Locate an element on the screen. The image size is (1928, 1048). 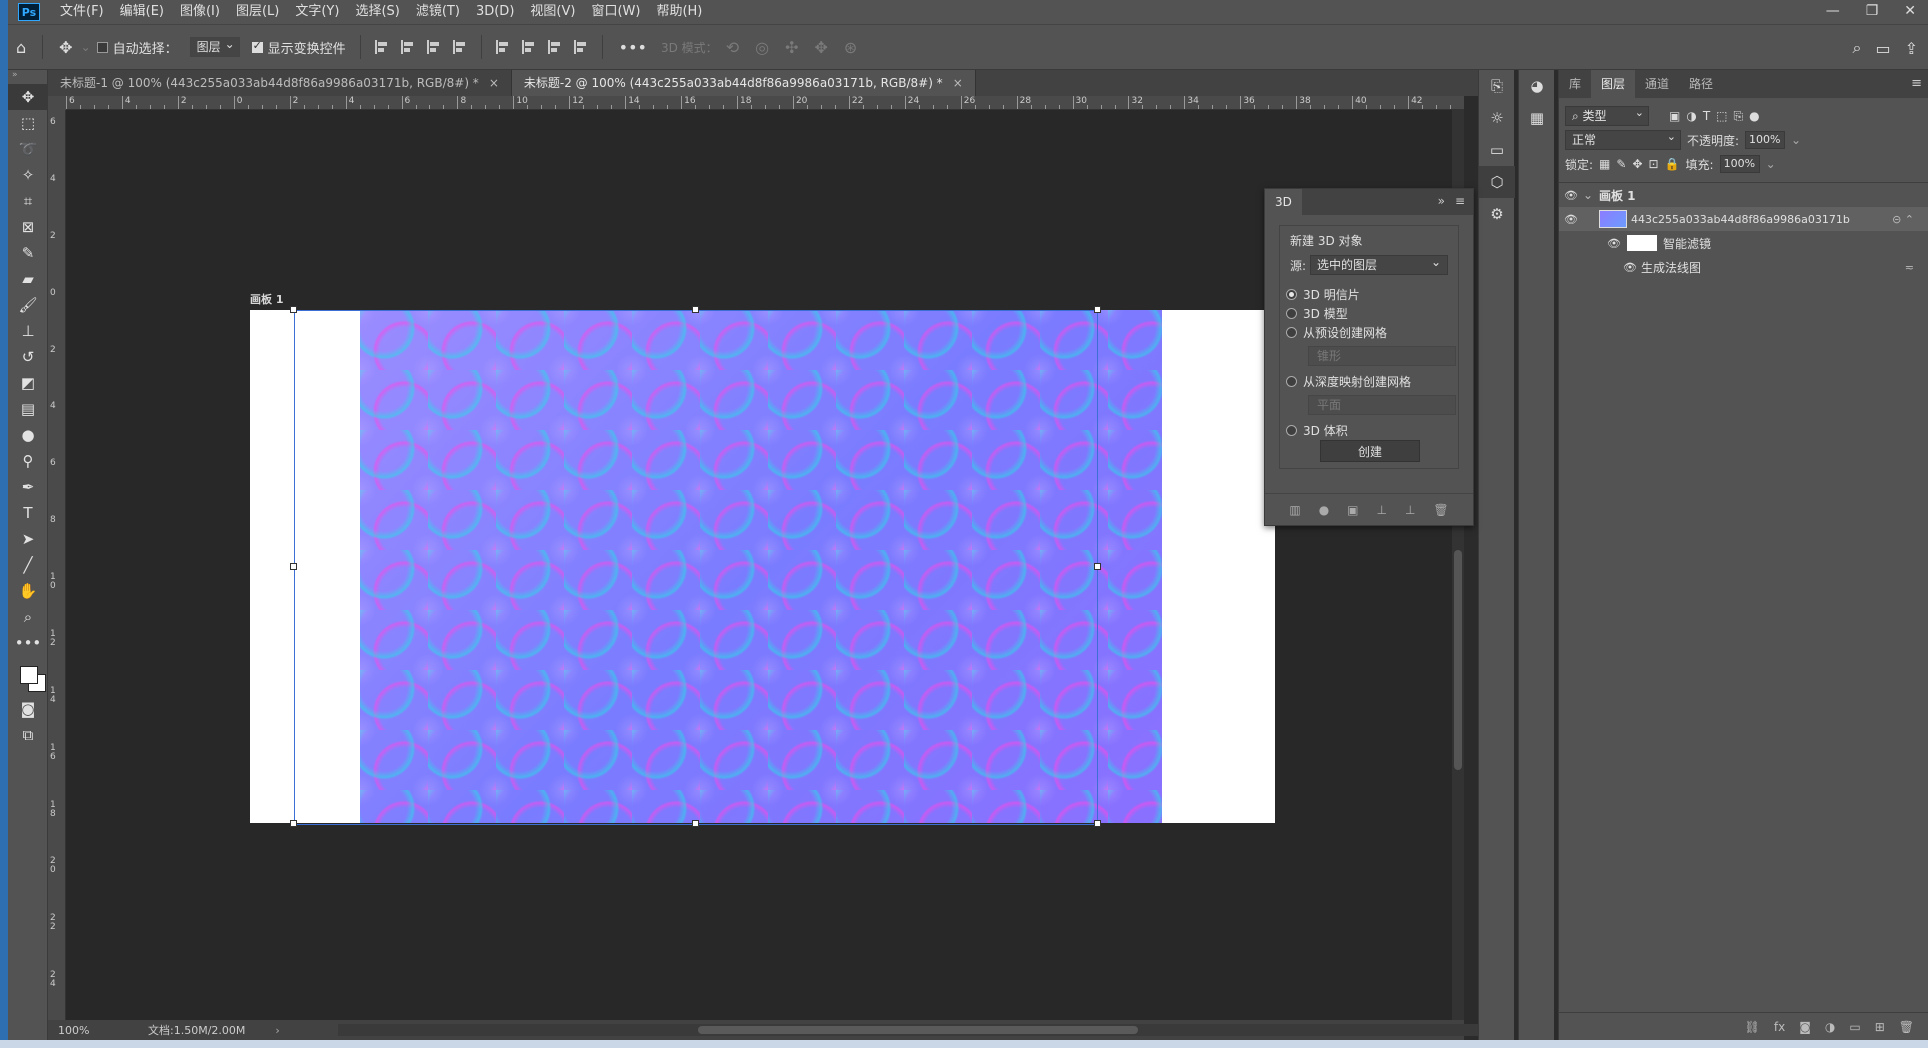
lock-artboard-icon: ⊡ is located at coordinates (1654, 164).